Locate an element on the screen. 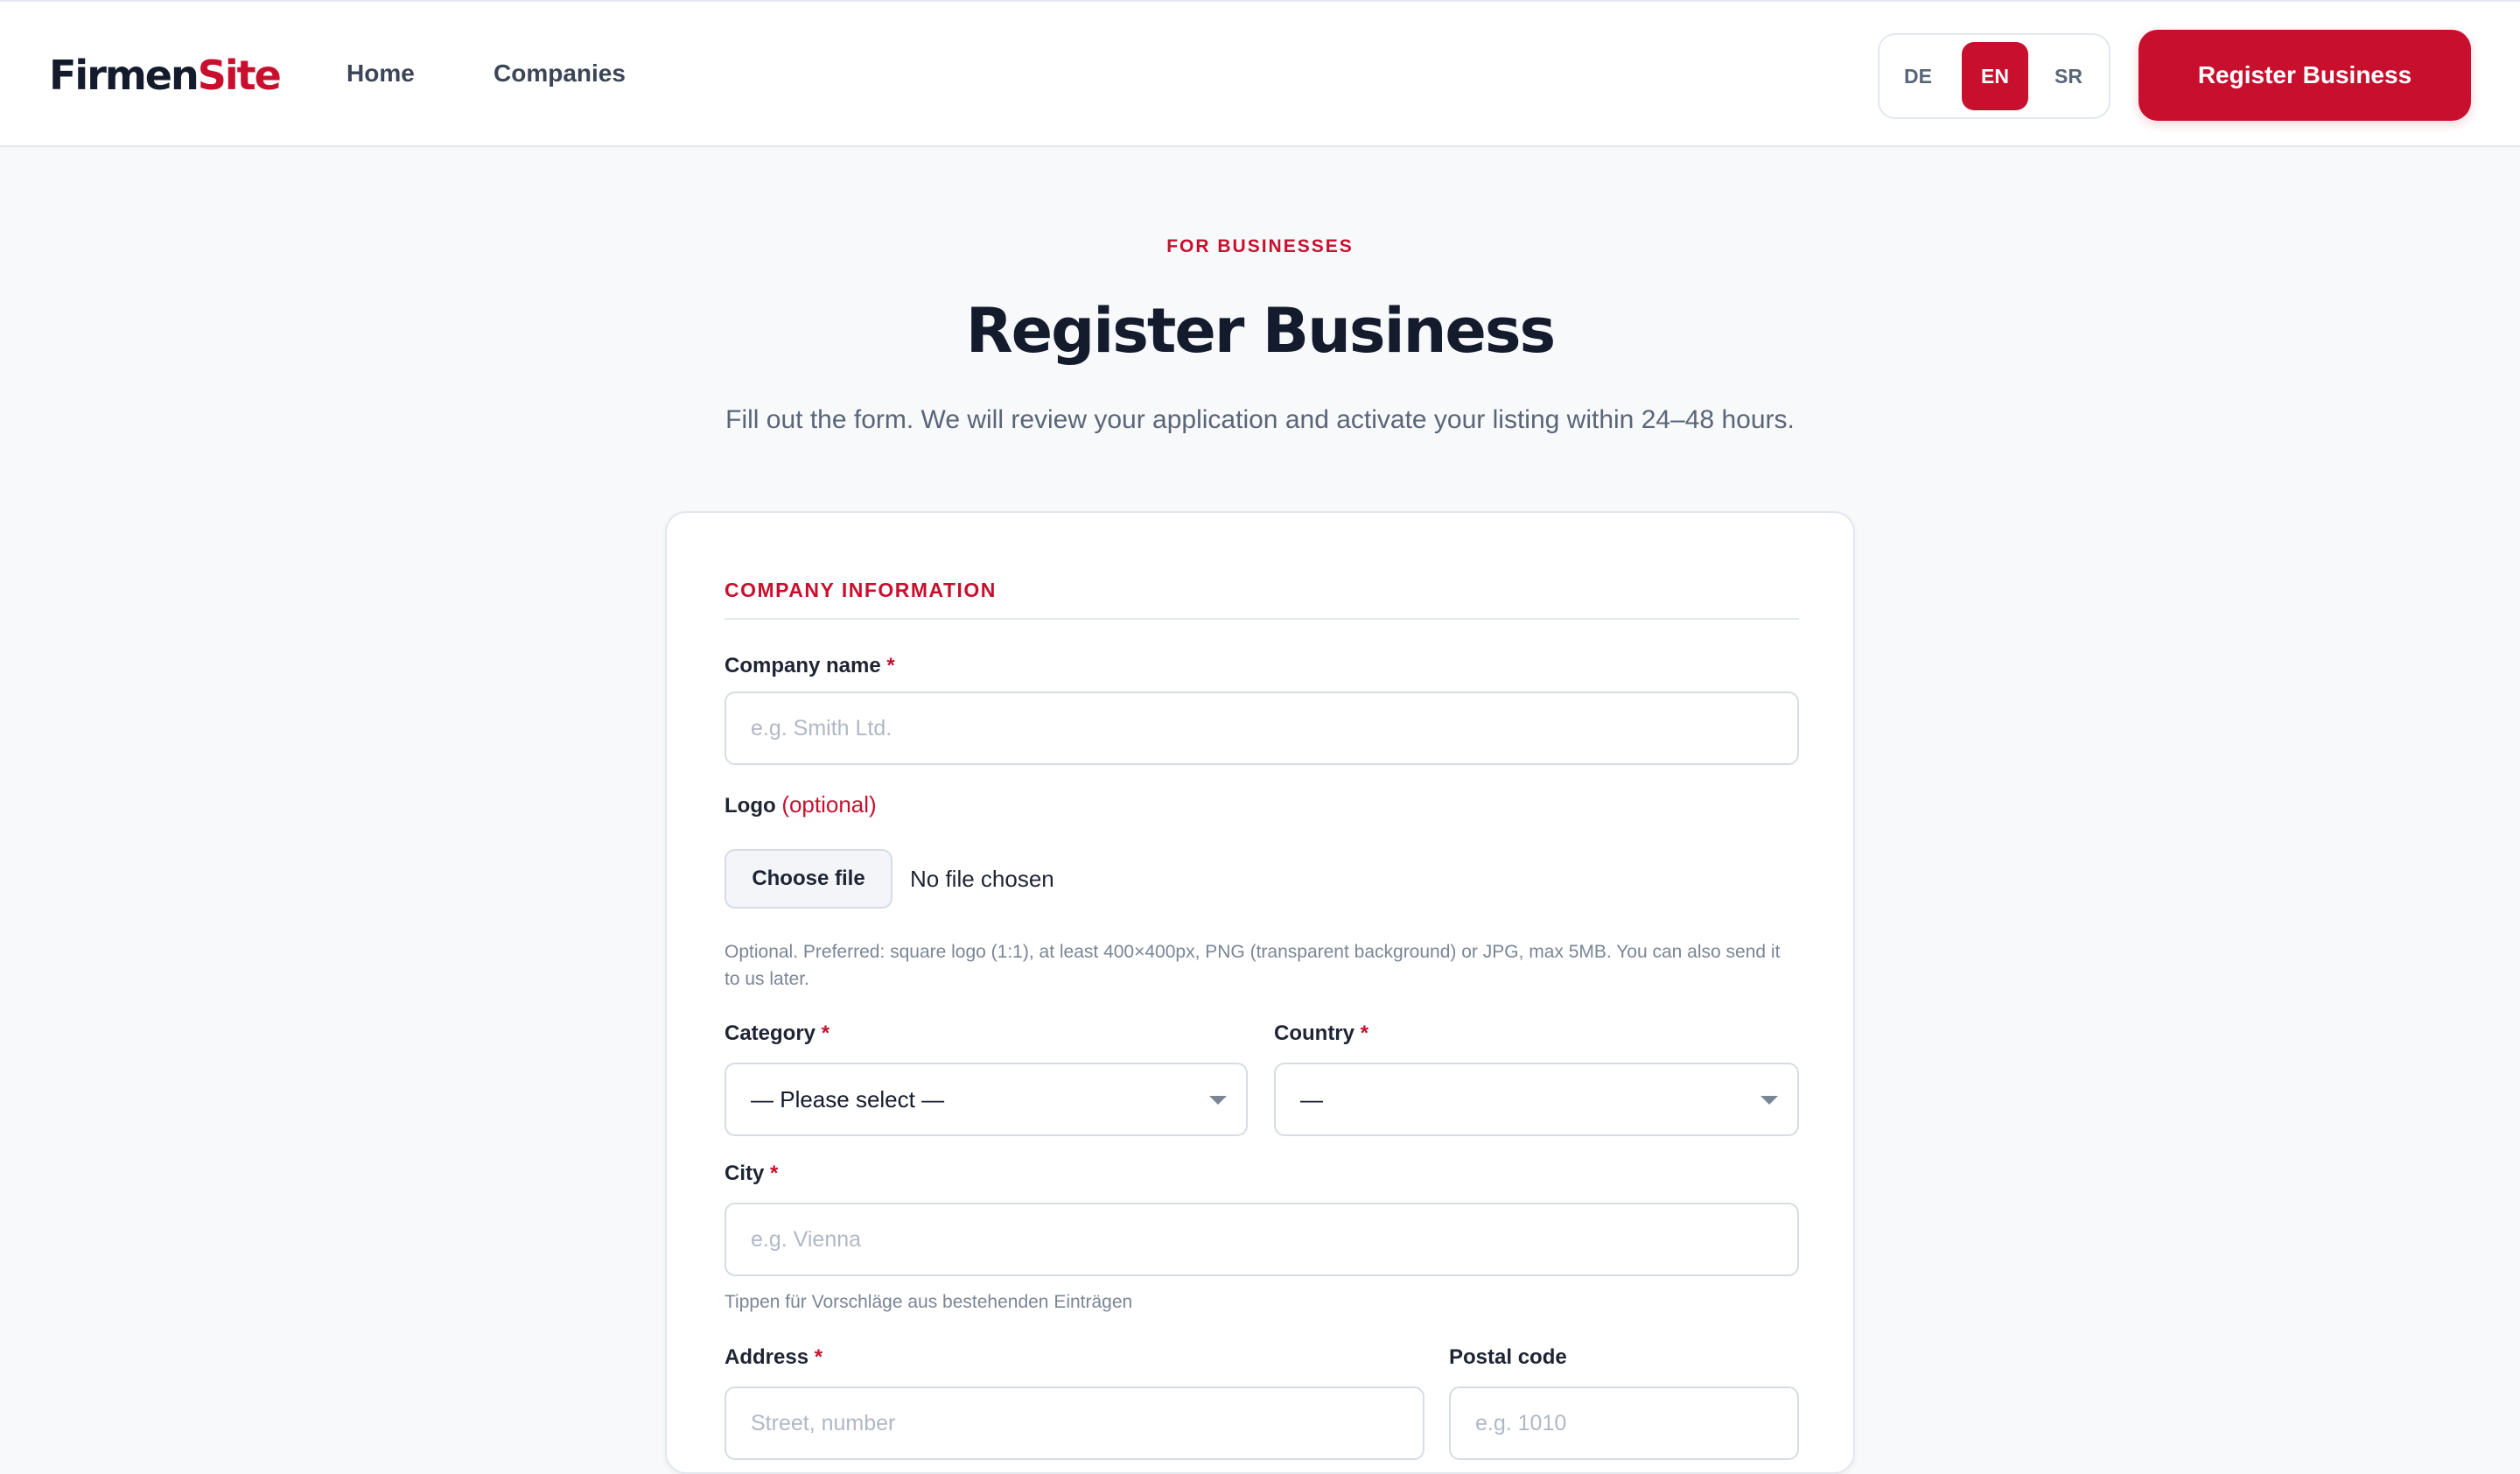 The image size is (2520, 1474). nav-link-home: Home is located at coordinates (380, 73).